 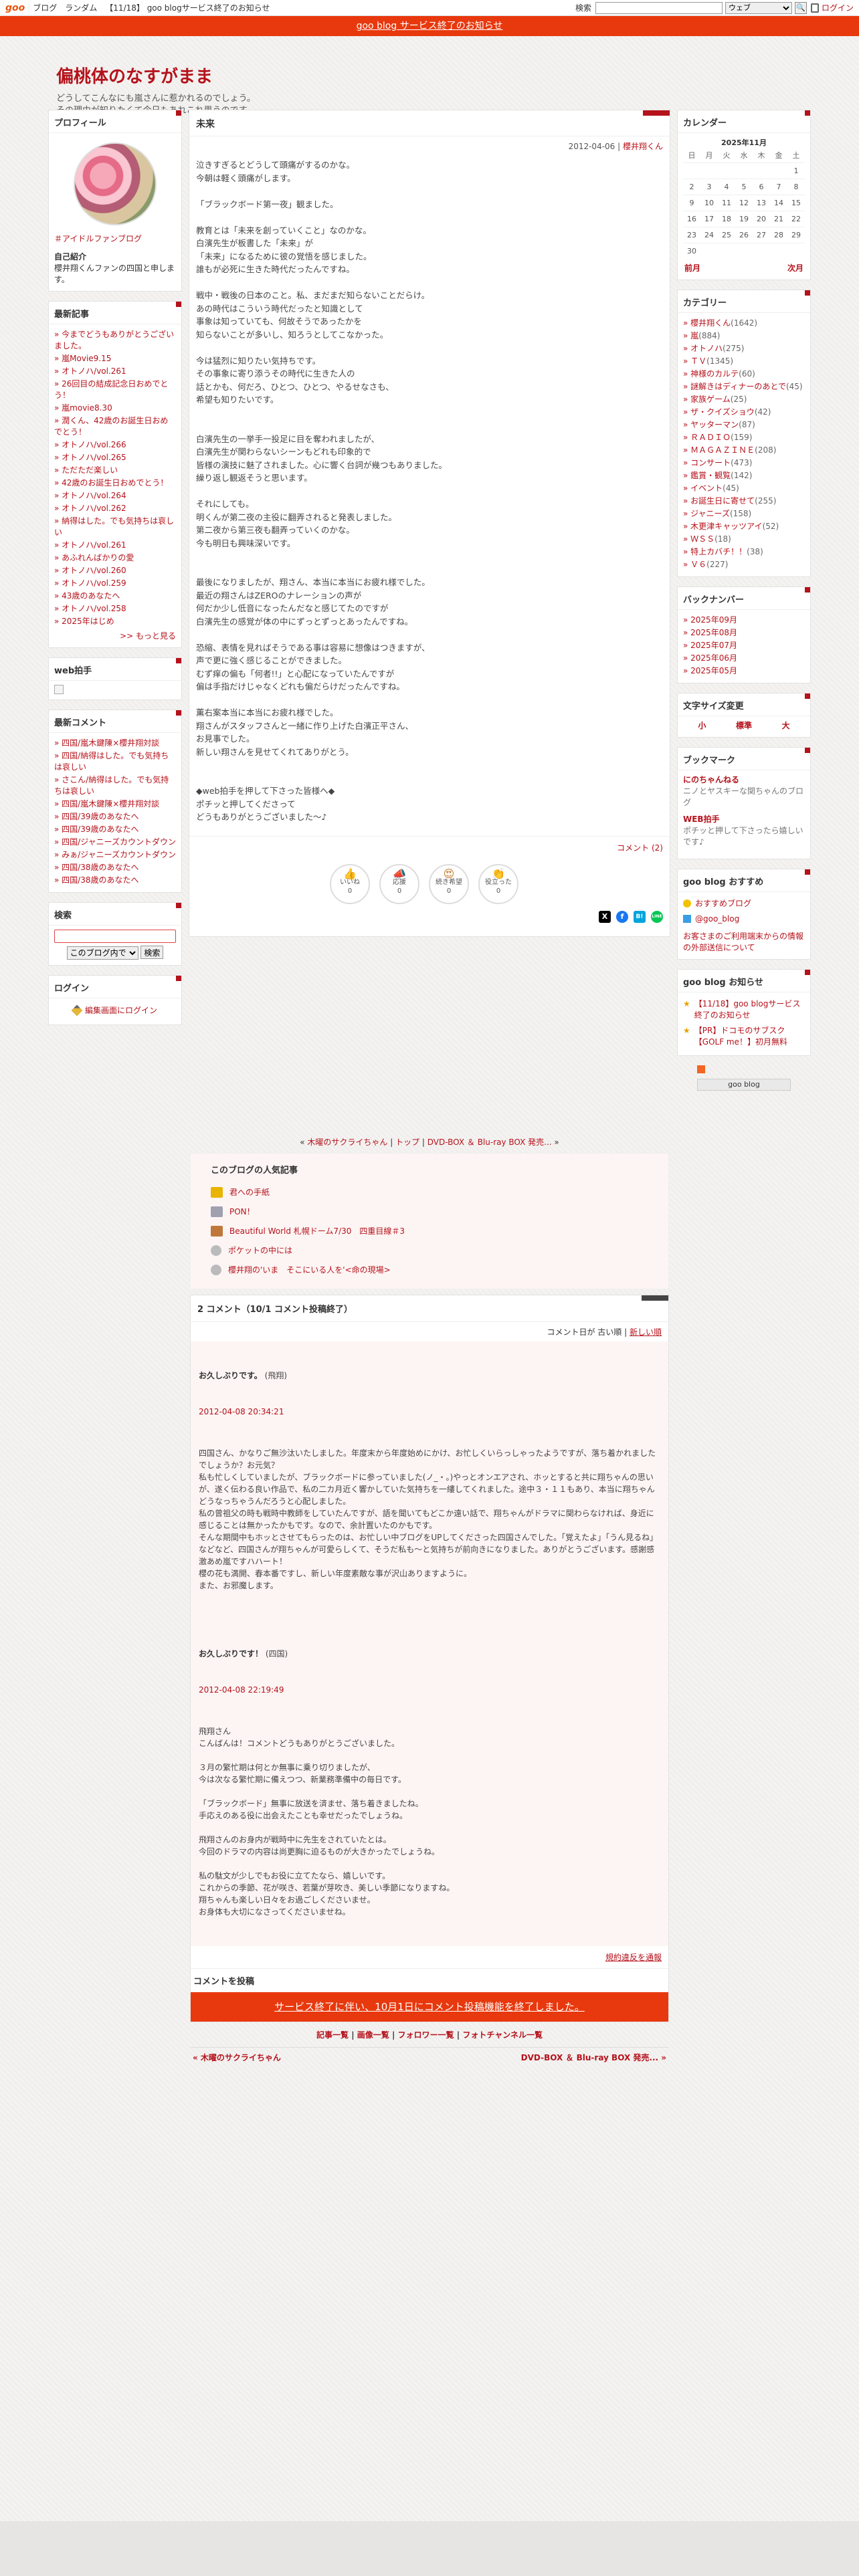 What do you see at coordinates (633, 1958) in the screenshot?
I see `report-link: 規約違反を通報` at bounding box center [633, 1958].